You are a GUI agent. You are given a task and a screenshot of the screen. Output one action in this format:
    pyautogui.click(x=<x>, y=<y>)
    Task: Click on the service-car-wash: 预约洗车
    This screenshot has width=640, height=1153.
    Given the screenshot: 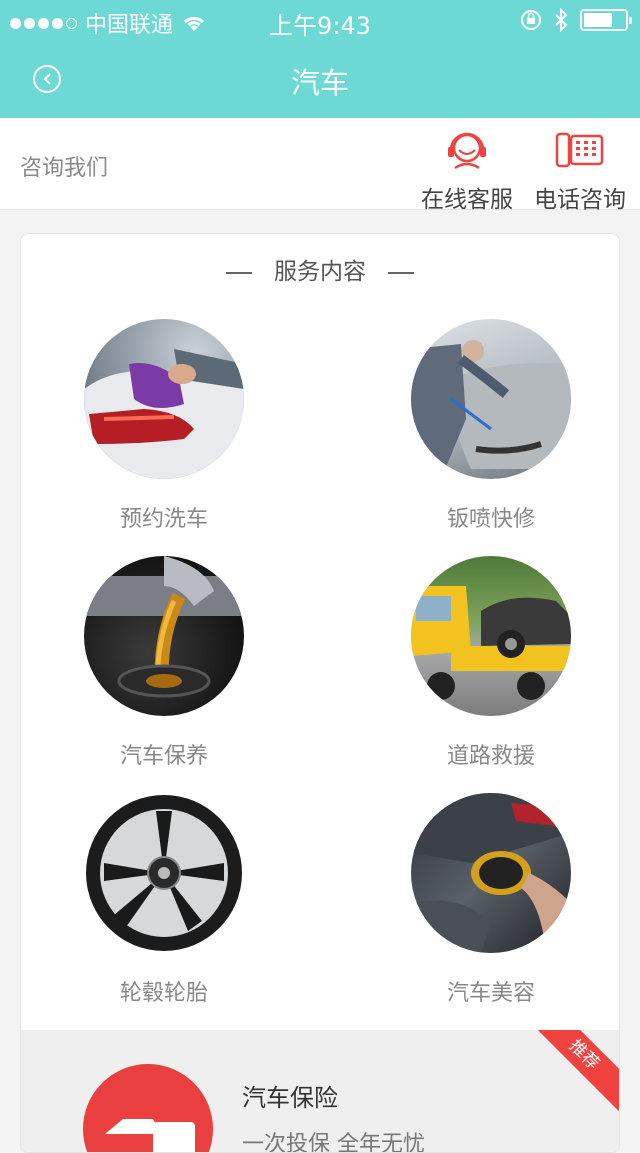 What is the action you would take?
    pyautogui.click(x=164, y=426)
    